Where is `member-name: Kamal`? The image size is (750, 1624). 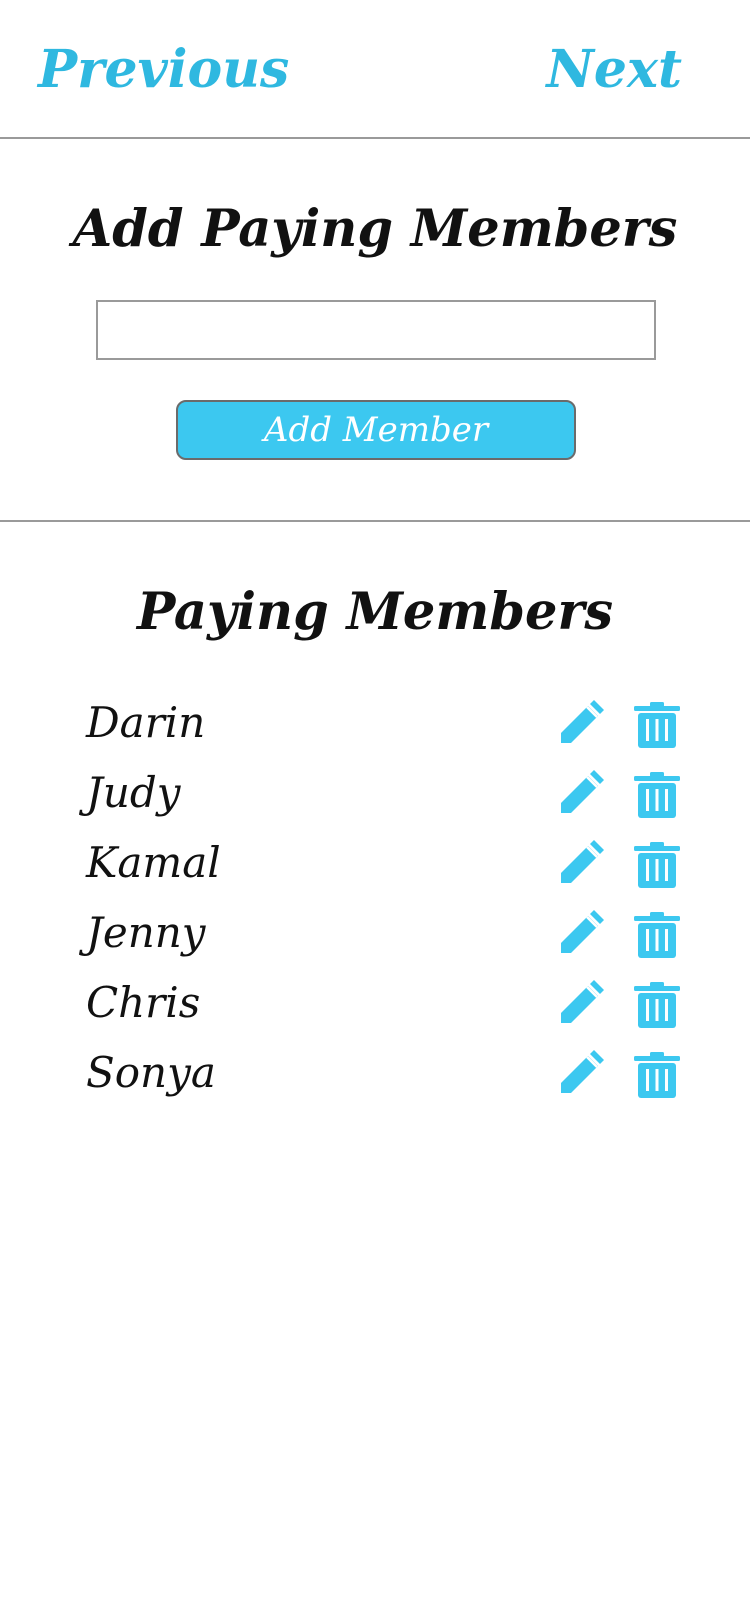 member-name: Kamal is located at coordinates (153, 862).